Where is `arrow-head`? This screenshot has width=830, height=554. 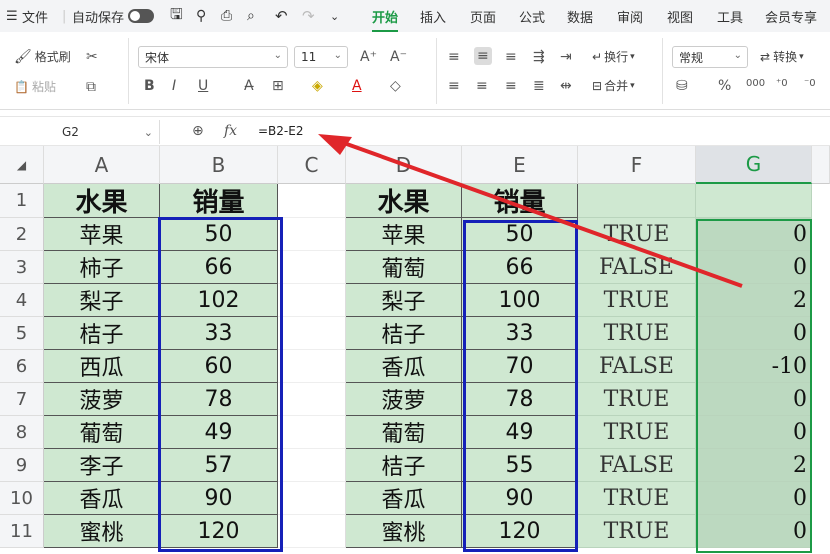
arrow-head is located at coordinates (335, 144).